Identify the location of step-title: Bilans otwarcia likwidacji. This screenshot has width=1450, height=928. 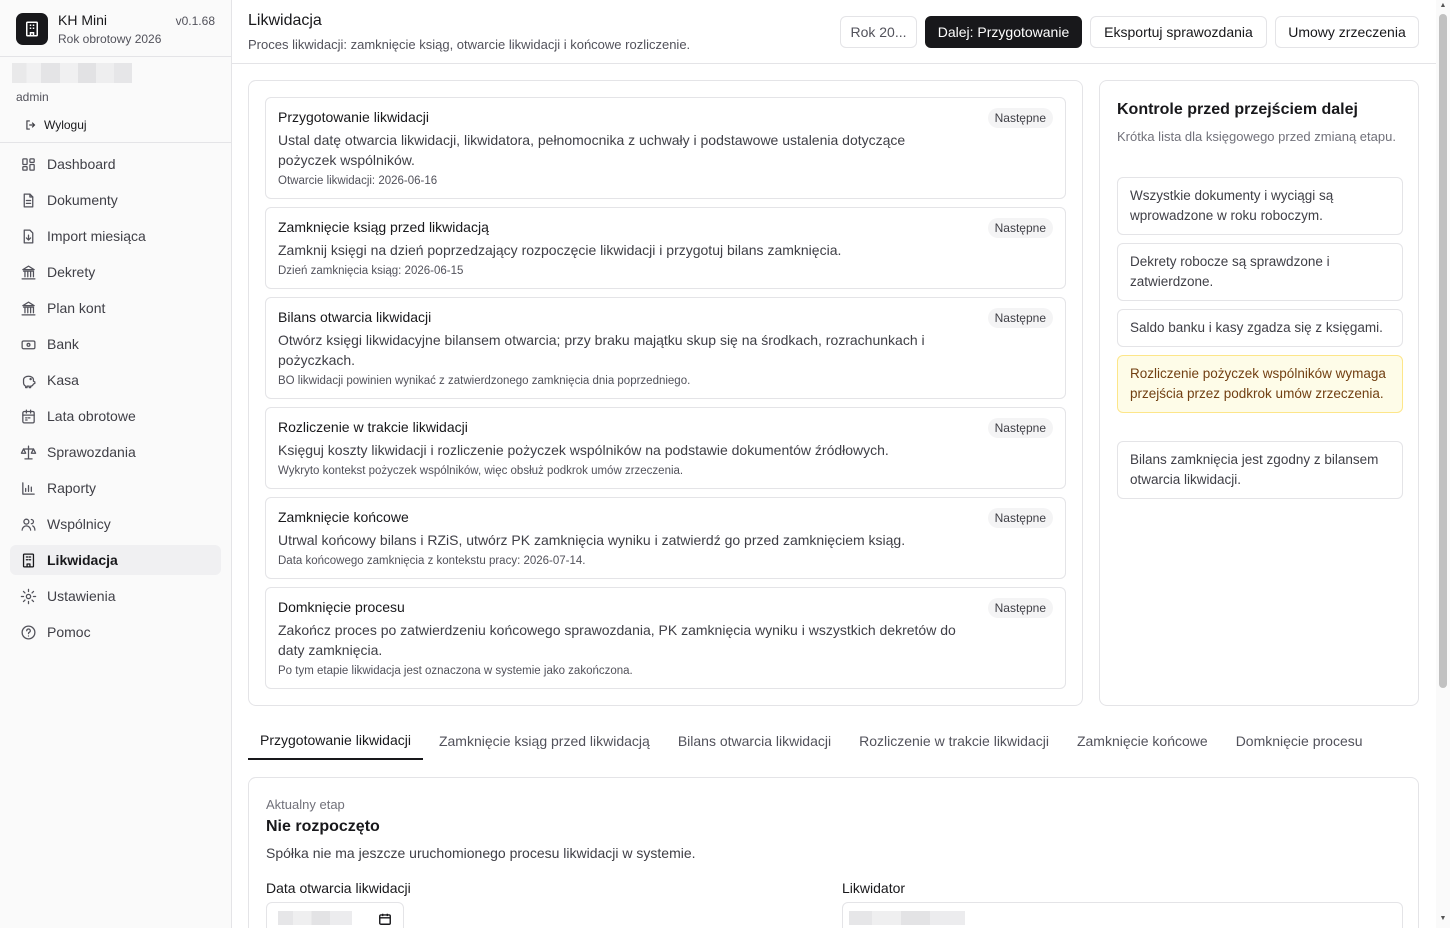
(355, 317).